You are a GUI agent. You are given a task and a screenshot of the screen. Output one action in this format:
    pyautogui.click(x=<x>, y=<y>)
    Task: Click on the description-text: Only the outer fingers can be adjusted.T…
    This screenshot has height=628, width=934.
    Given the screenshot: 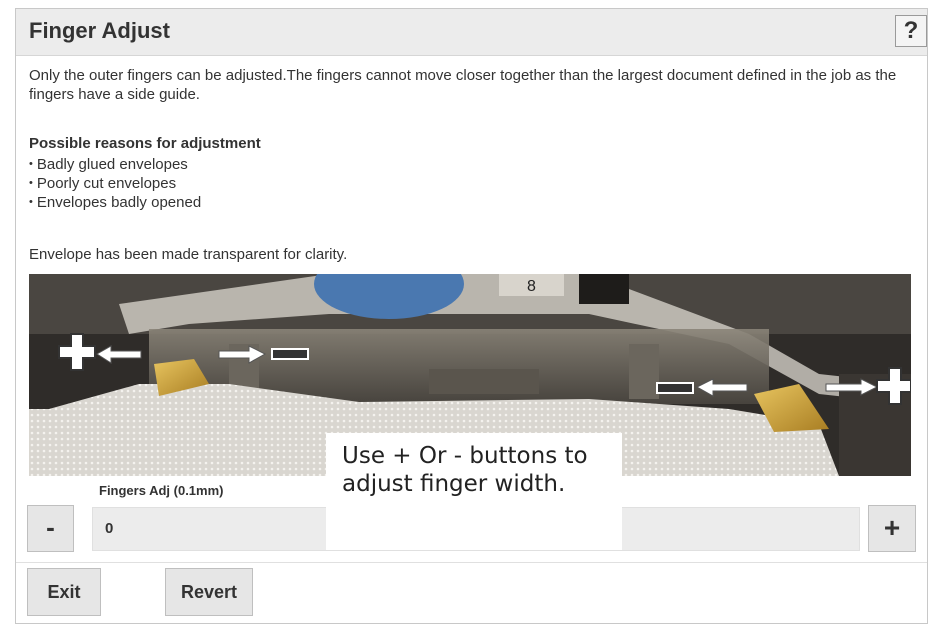 What is the action you would take?
    pyautogui.click(x=463, y=85)
    